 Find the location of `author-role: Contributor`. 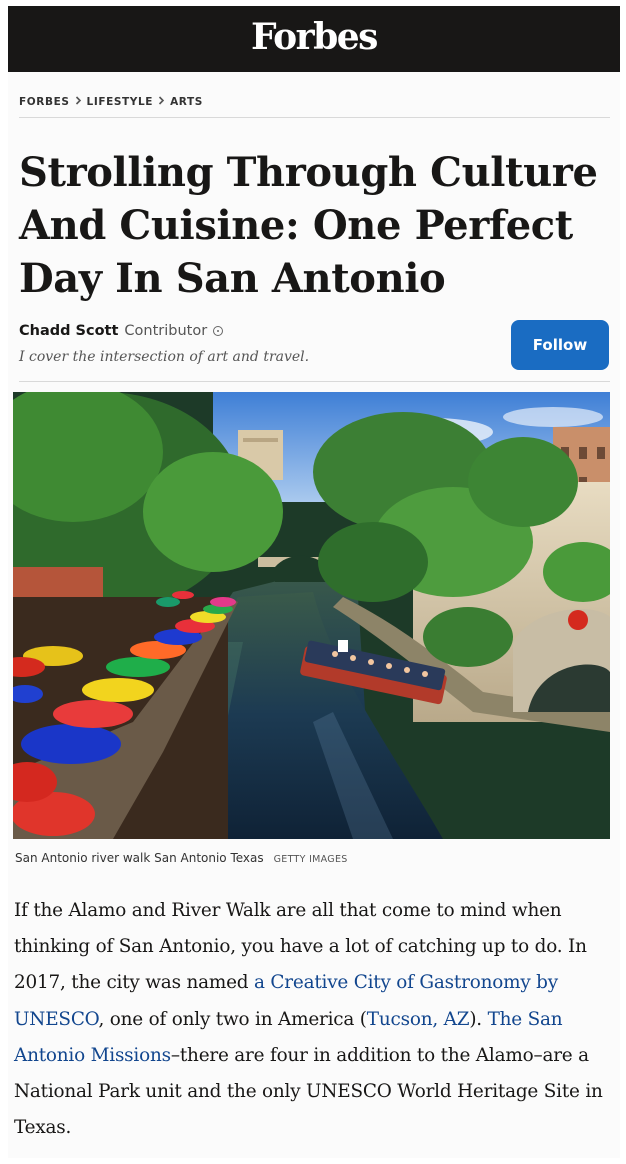

author-role: Contributor is located at coordinates (166, 331).